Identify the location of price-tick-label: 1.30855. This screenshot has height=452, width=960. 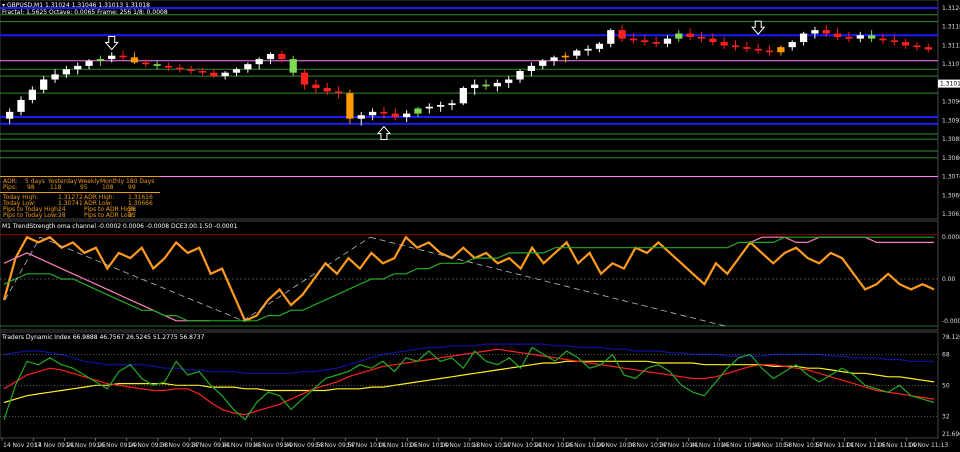
(951, 139).